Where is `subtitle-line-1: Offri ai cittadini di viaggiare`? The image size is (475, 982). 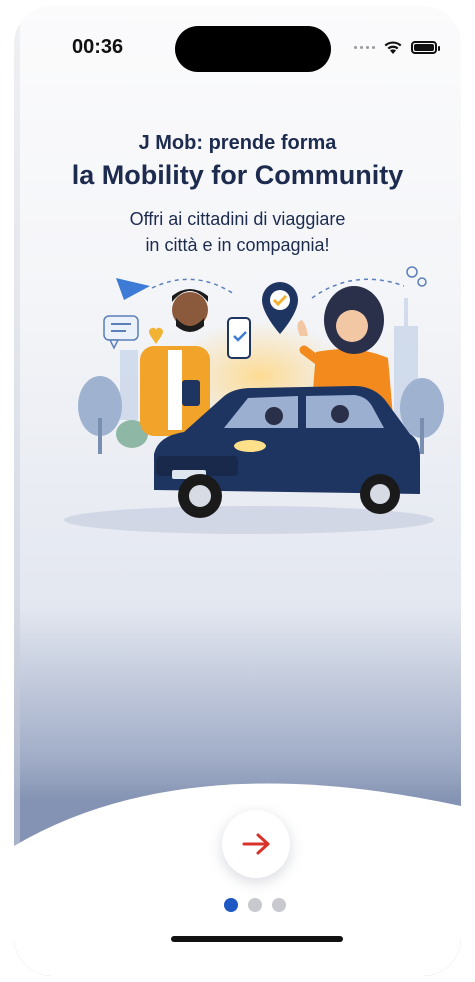 subtitle-line-1: Offri ai cittadini di viaggiare is located at coordinates (237, 219).